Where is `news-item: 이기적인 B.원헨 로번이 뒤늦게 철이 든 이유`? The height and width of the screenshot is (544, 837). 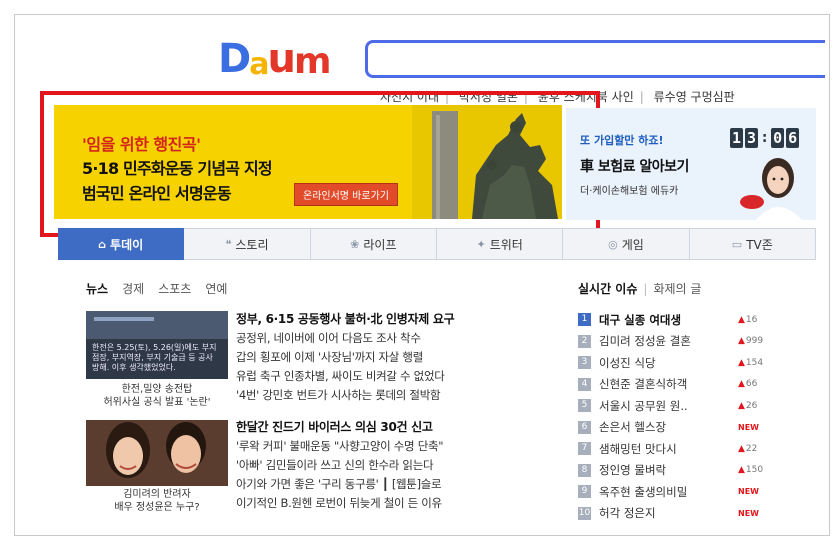
news-item: 이기적인 B.원헨 로번이 뒤늦게 철이 든 이유 is located at coordinates (396, 504).